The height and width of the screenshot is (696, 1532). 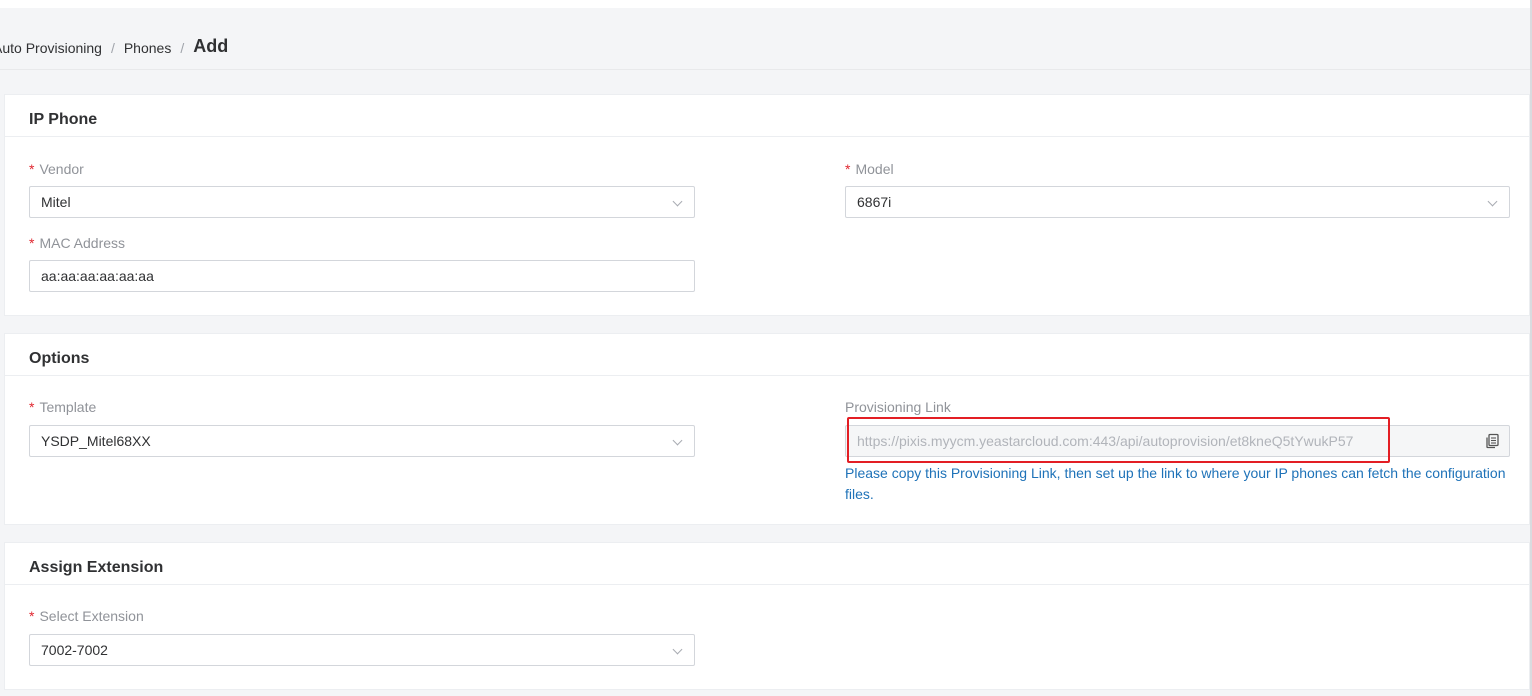 What do you see at coordinates (51, 48) in the screenshot?
I see `breadcrumb-item-auto-provisioning: Auto Provisioning` at bounding box center [51, 48].